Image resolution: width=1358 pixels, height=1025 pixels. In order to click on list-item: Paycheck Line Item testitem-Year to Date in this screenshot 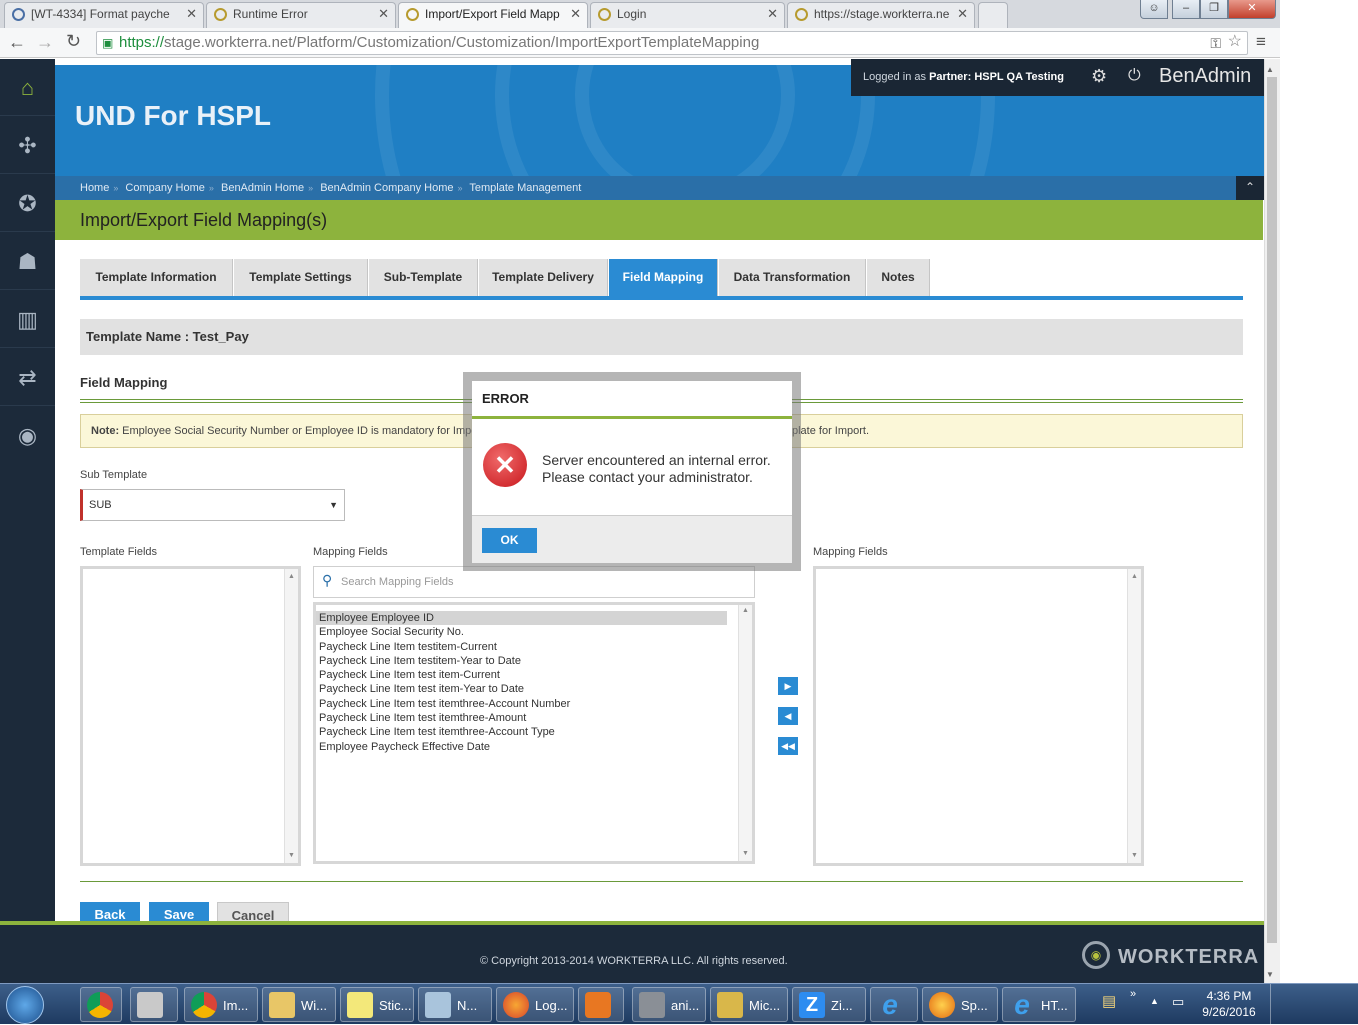, I will do `click(534, 661)`.